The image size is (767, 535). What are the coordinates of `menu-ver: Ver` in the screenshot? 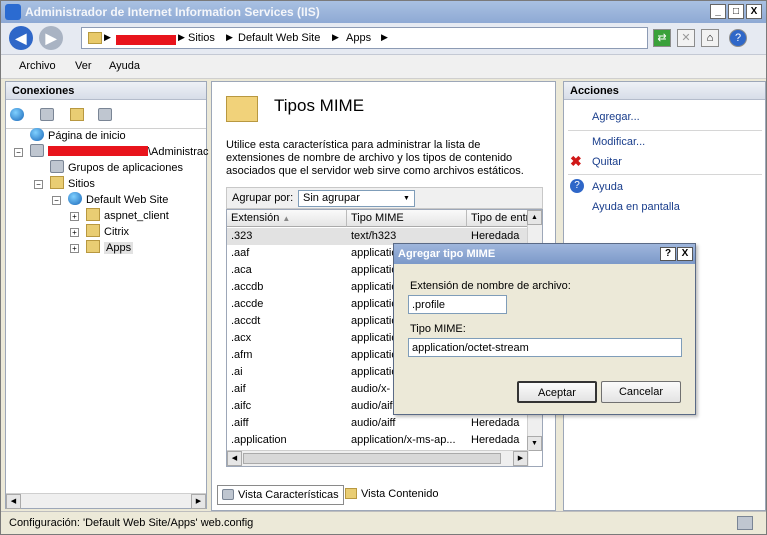 It's located at (83, 66).